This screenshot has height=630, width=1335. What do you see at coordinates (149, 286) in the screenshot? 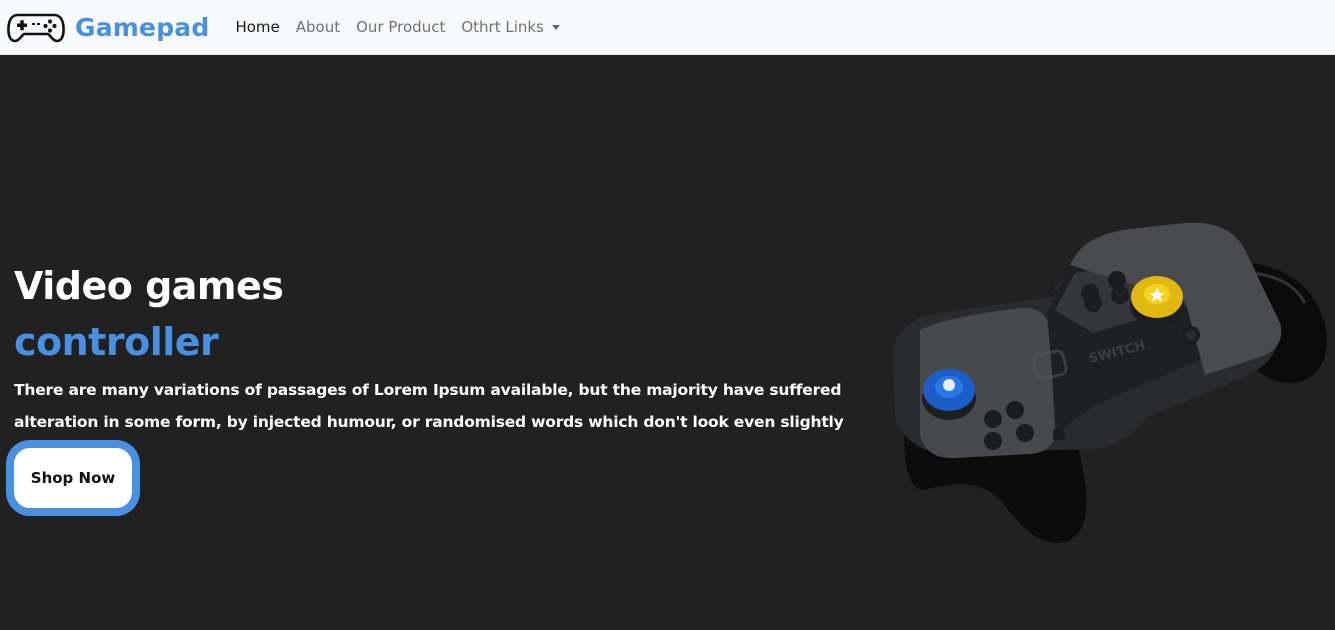
I see `hero-title-line1: Video games` at bounding box center [149, 286].